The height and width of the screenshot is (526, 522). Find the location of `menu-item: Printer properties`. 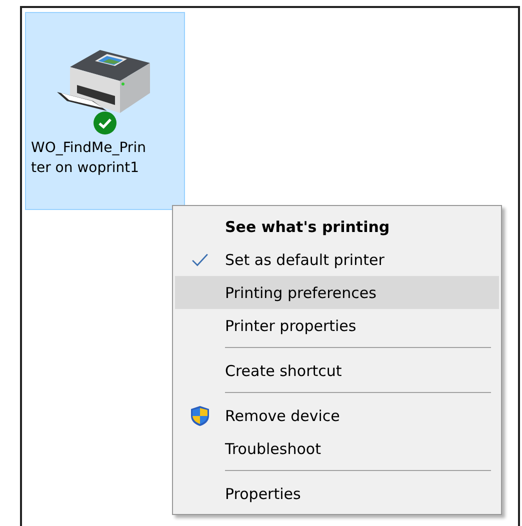

menu-item: Printer properties is located at coordinates (337, 325).